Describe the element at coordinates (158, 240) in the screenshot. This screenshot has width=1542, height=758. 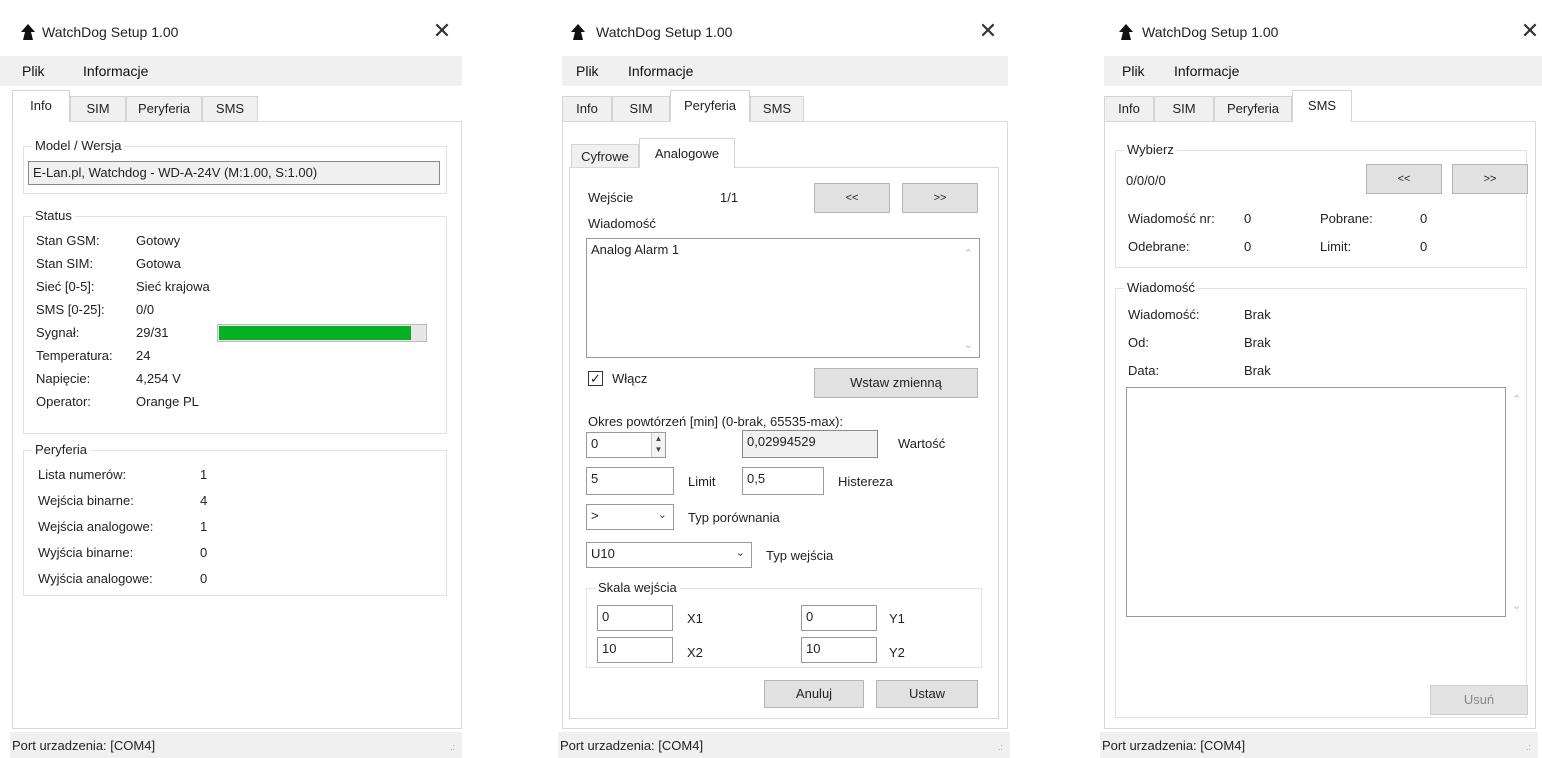
I see `status-value: Gotowy` at that location.